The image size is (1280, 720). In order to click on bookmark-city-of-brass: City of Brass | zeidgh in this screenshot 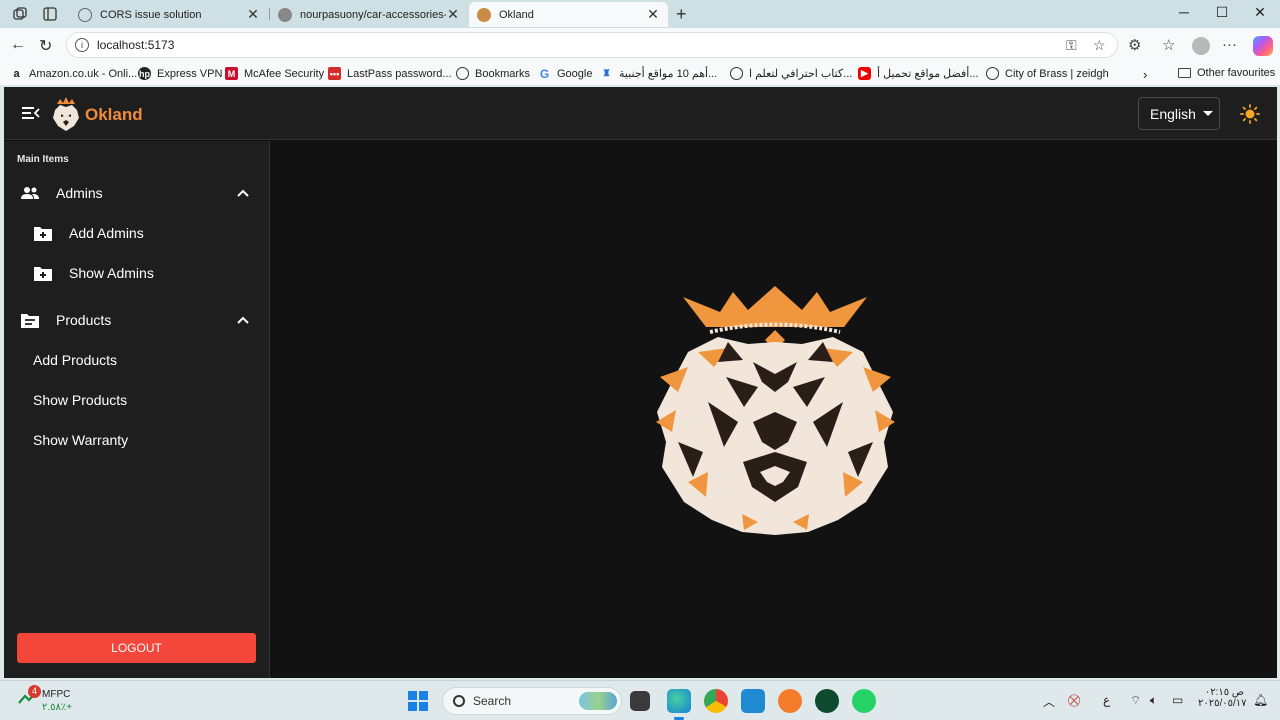, I will do `click(1047, 73)`.